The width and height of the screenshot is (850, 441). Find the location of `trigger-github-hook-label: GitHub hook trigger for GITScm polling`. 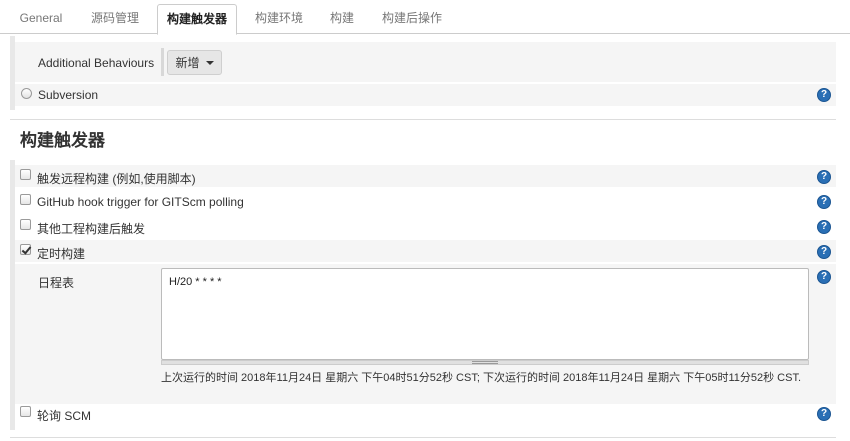

trigger-github-hook-label: GitHub hook trigger for GITScm polling is located at coordinates (140, 202).